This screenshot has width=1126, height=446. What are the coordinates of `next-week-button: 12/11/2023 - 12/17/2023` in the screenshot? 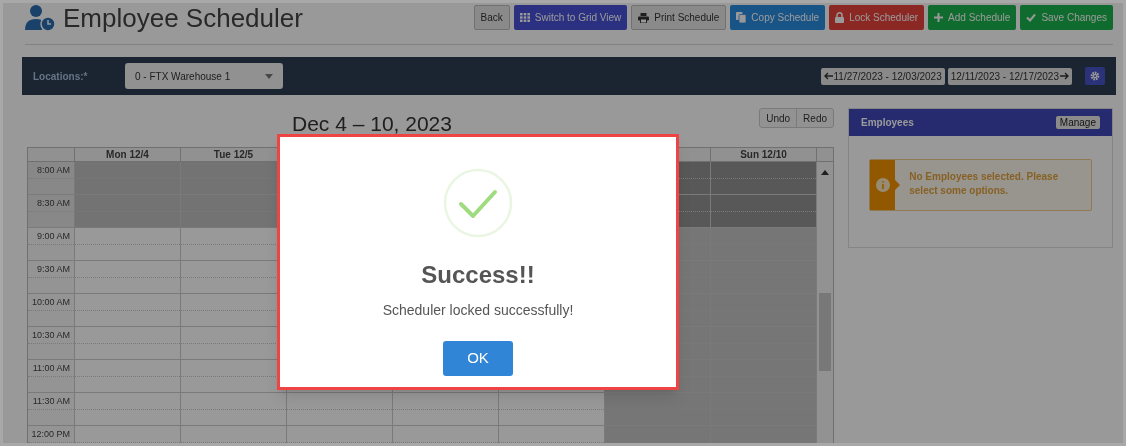 It's located at (1009, 76).